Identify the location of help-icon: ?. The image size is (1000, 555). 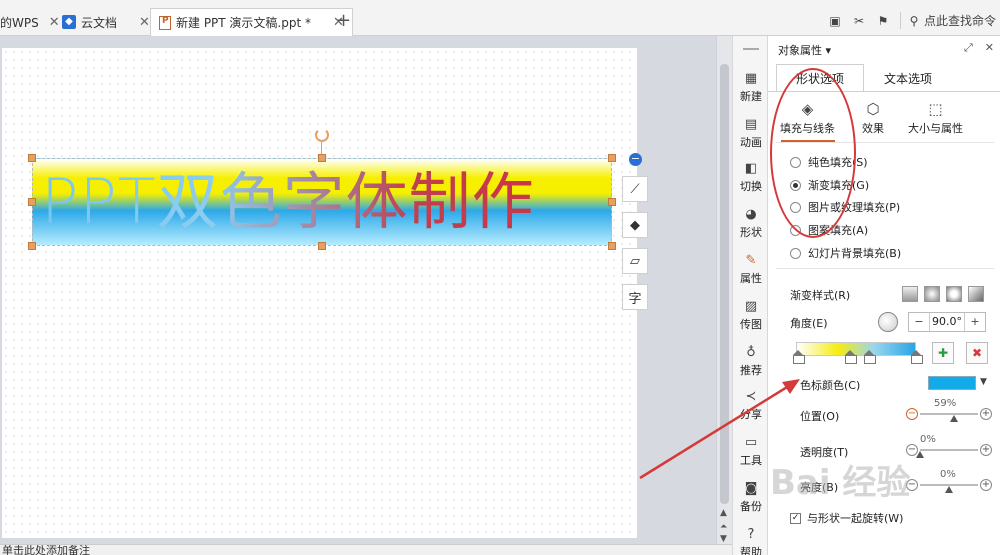
(751, 534).